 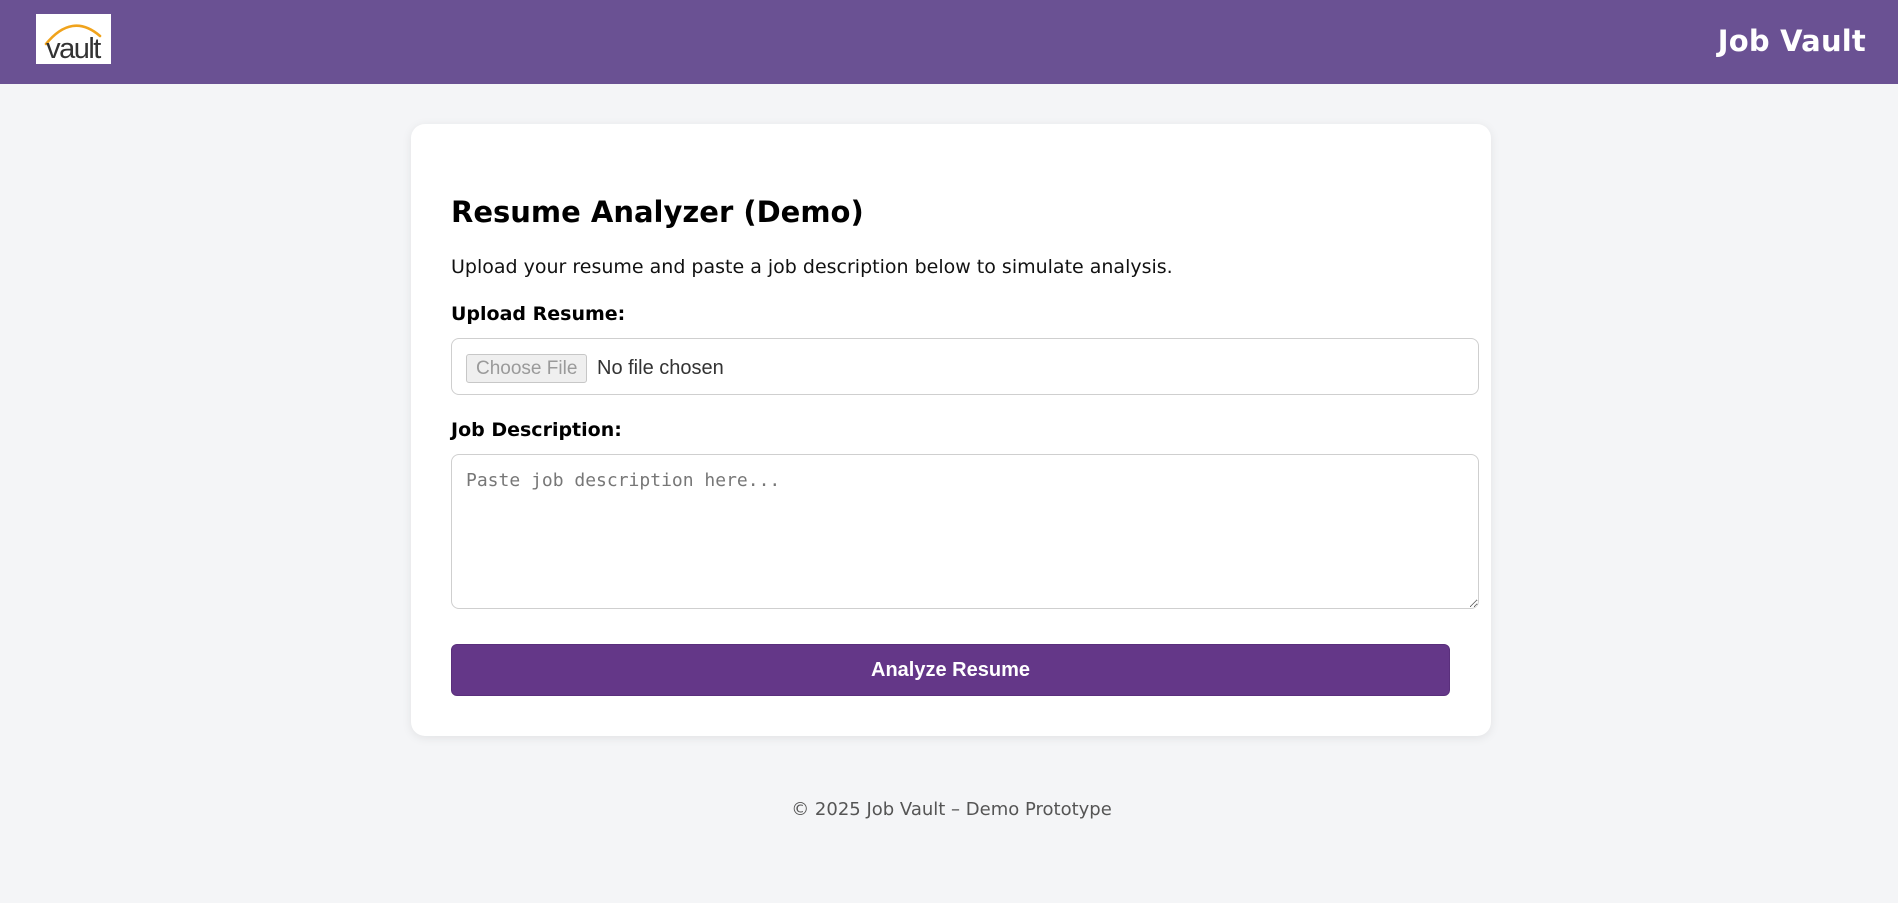 What do you see at coordinates (951, 809) in the screenshot?
I see `footer-copyright: © 2025 Job Vault – Demo Prototype` at bounding box center [951, 809].